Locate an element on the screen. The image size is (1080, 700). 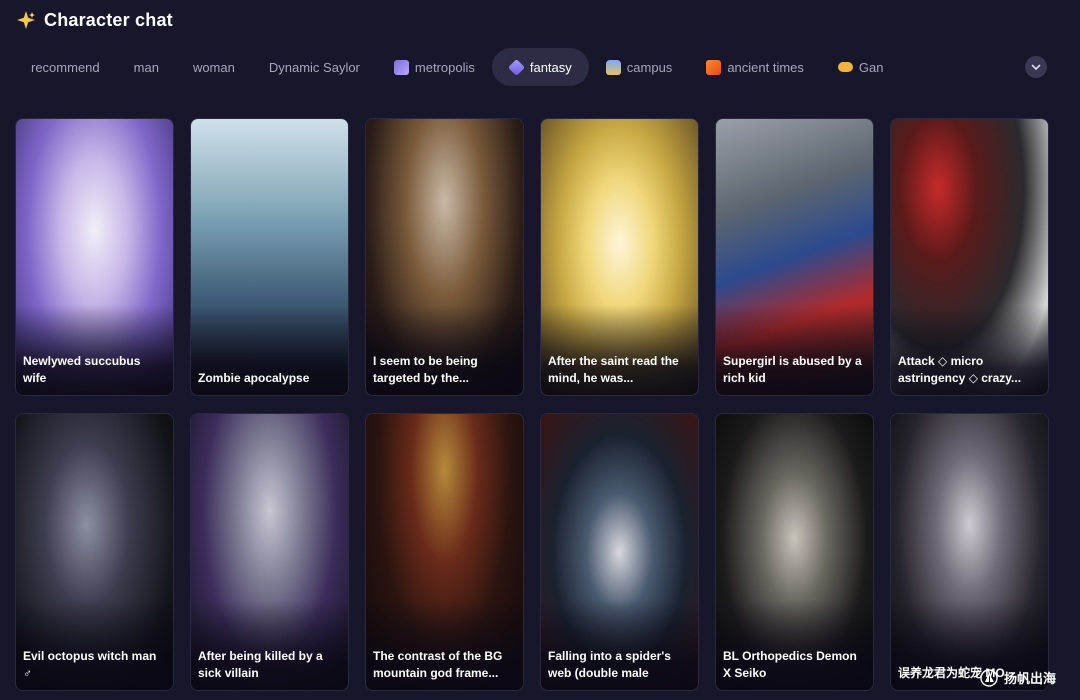
card-title: BL Orthopedics Demon X Seiko is located at coordinates (790, 664).